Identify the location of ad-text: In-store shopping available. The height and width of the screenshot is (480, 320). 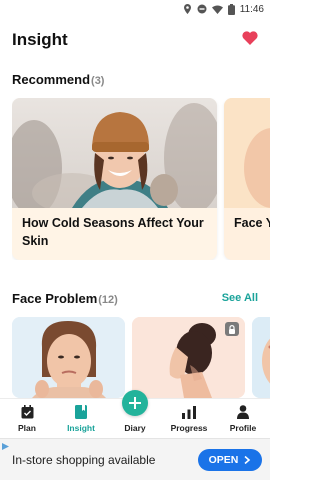
(84, 460).